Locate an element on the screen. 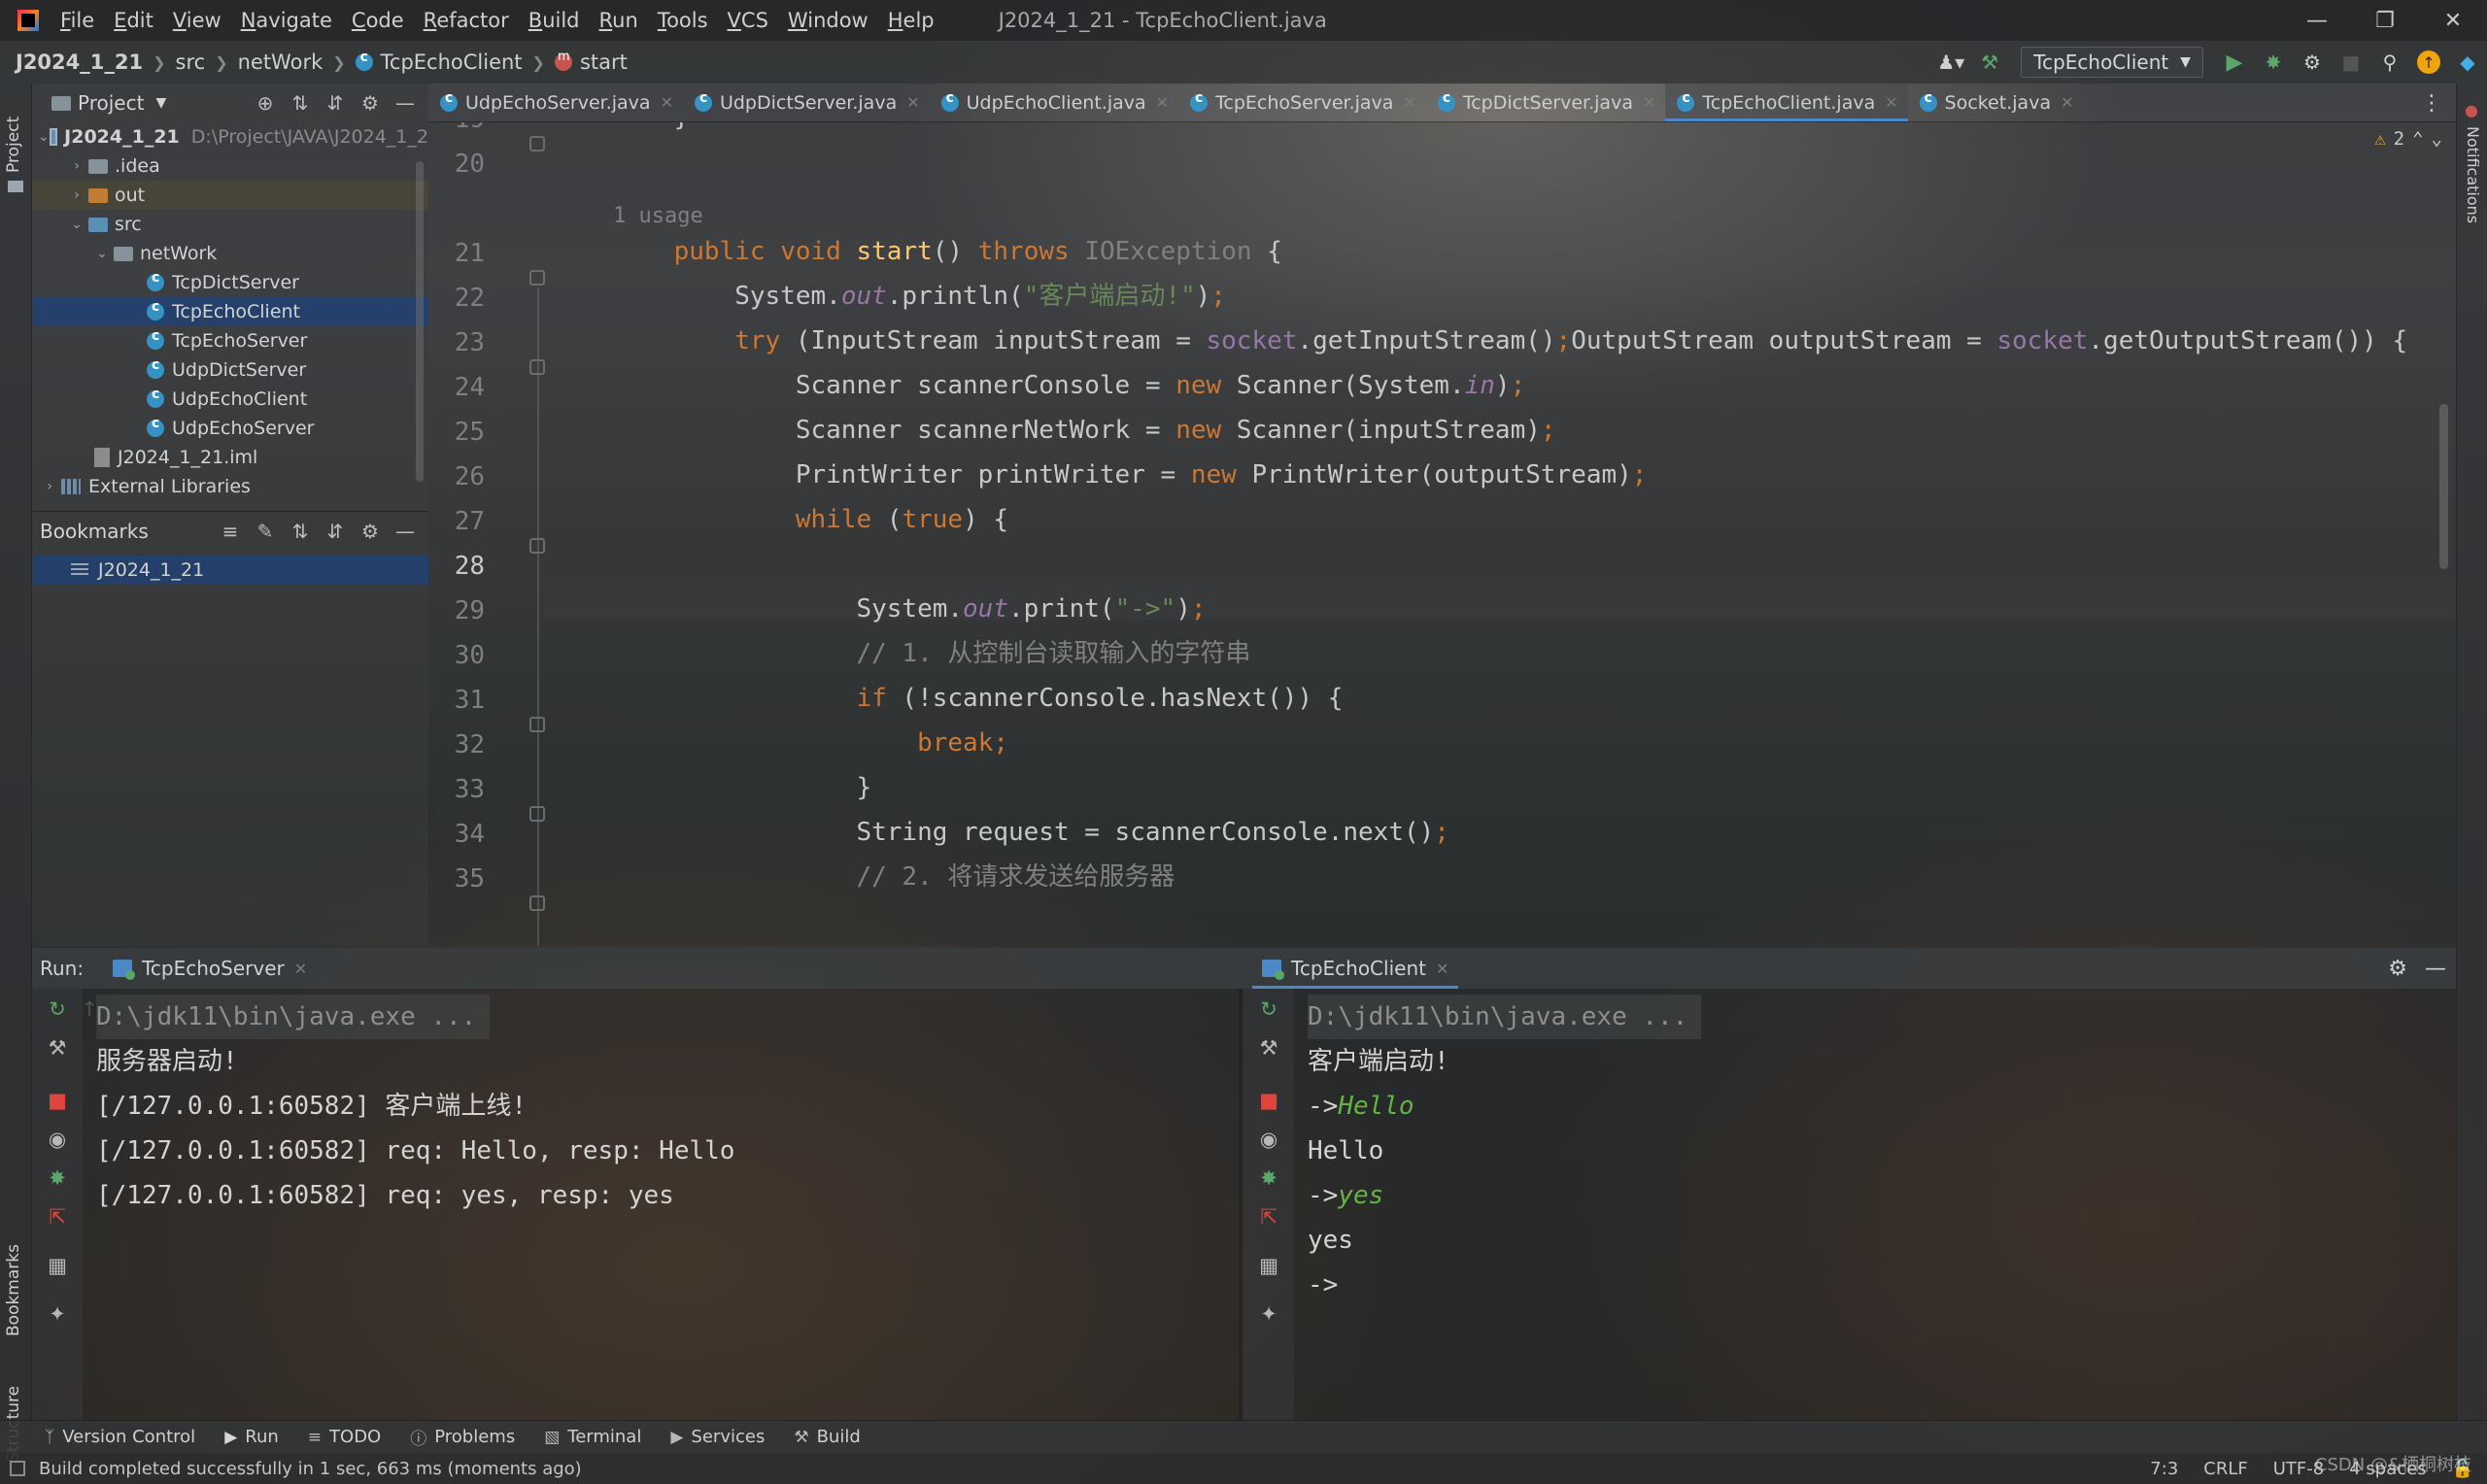 This screenshot has width=2487, height=1484. tree-item-iml: J2024_1_21.iml is located at coordinates (230, 457).